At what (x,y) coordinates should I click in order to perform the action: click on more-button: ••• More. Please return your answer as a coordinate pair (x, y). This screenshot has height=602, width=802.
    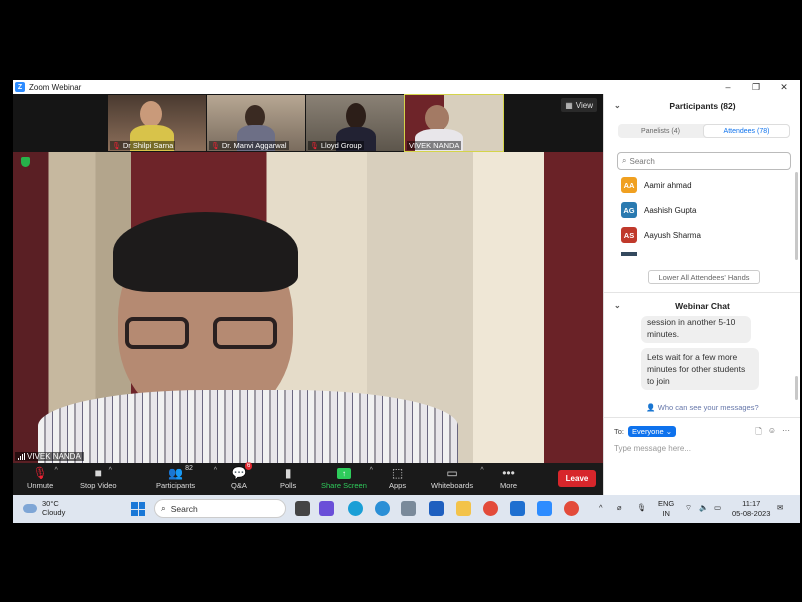
    Looking at the image, I should click on (508, 477).